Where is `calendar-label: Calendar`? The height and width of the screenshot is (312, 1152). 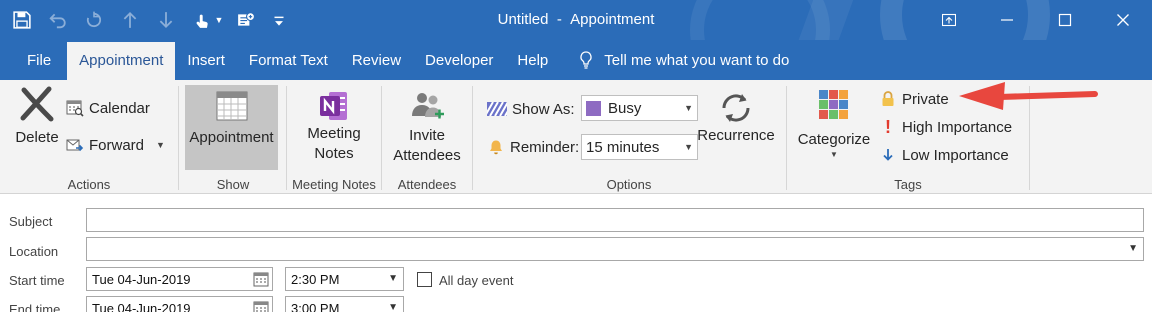
calendar-label: Calendar is located at coordinates (119, 108).